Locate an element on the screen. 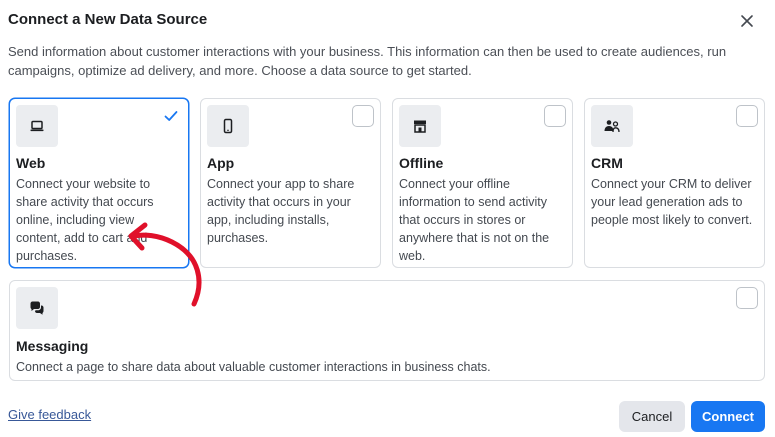 The image size is (775, 437). close-icon is located at coordinates (747, 21).